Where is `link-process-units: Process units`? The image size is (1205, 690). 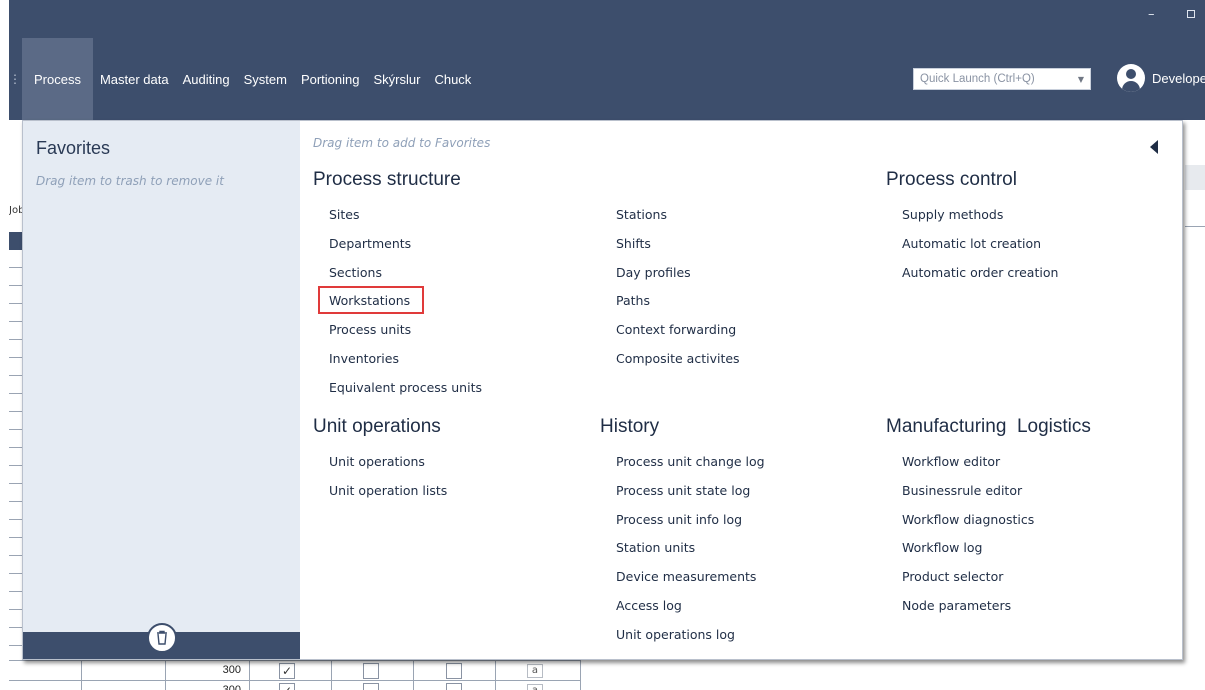 link-process-units: Process units is located at coordinates (459, 330).